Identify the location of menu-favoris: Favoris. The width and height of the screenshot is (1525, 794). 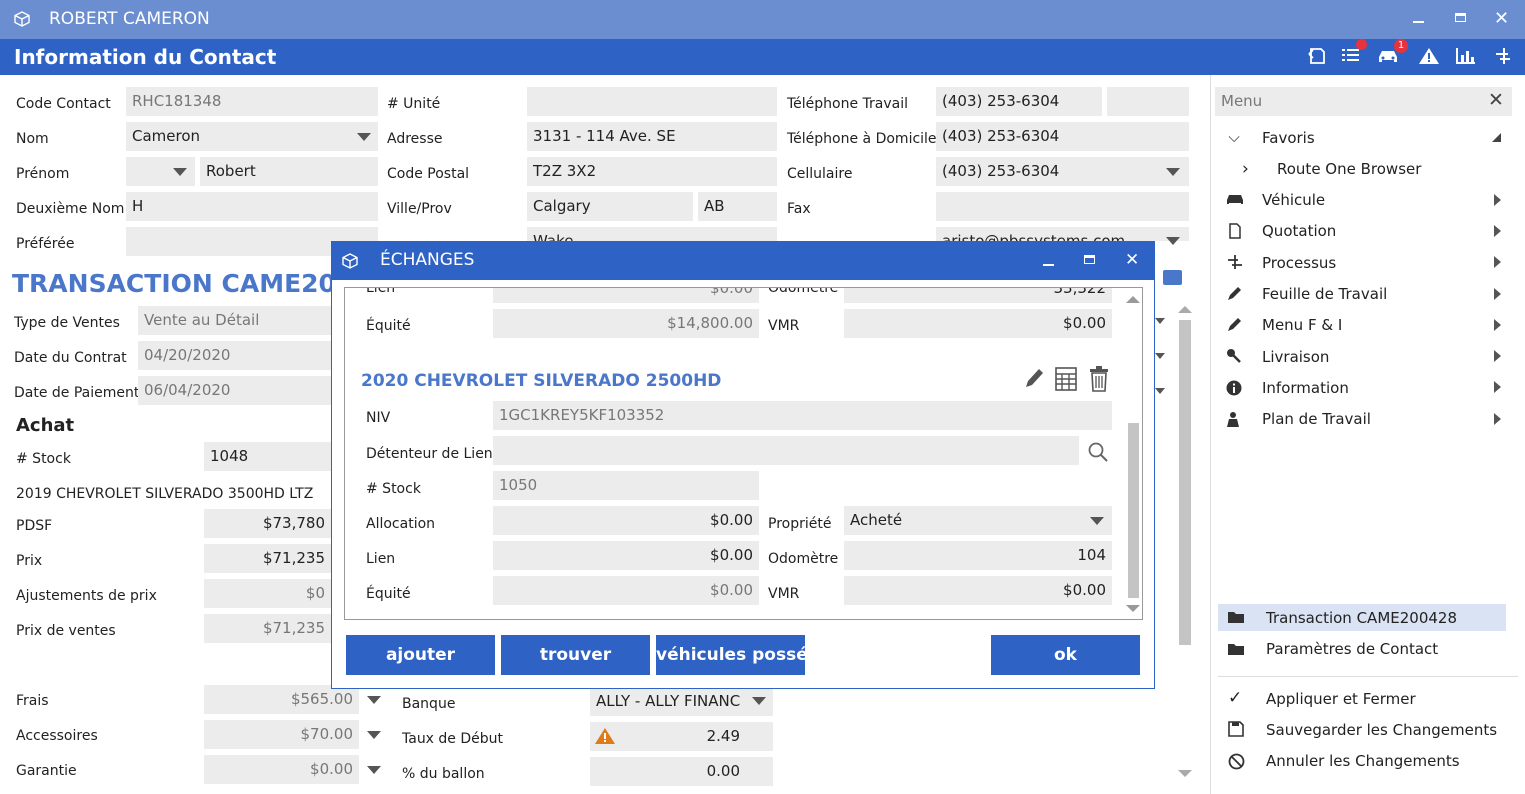
(1288, 138).